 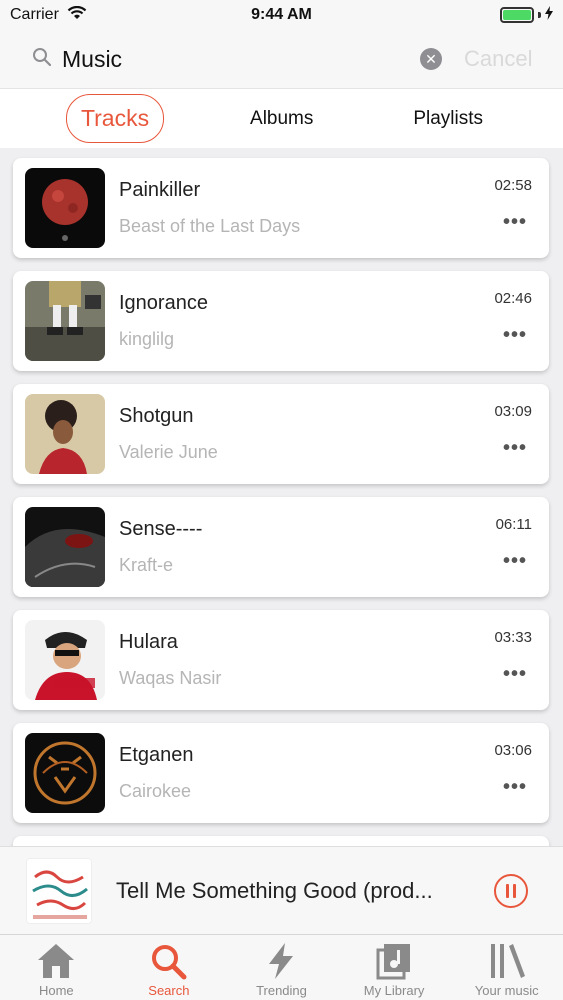 I want to click on track-duration: 03:06, so click(x=513, y=750).